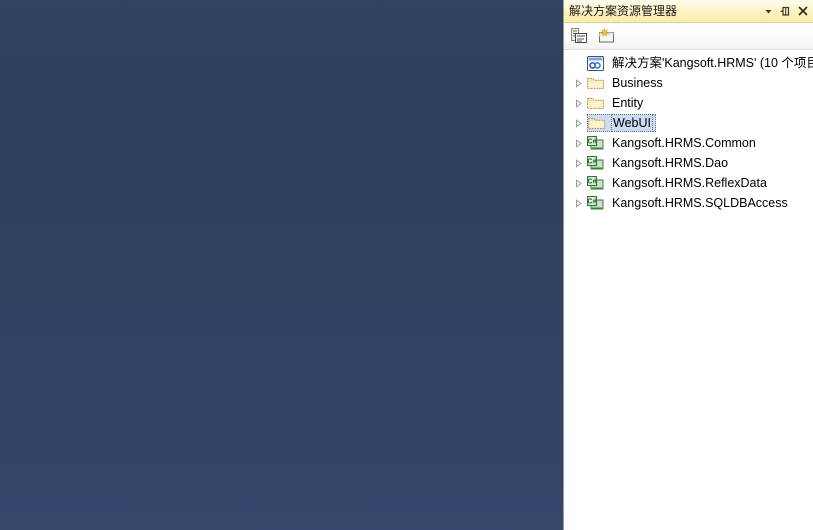 This screenshot has height=530, width=813. What do you see at coordinates (623, 11) in the screenshot?
I see `panel-title-label: 解决方案资源管理器` at bounding box center [623, 11].